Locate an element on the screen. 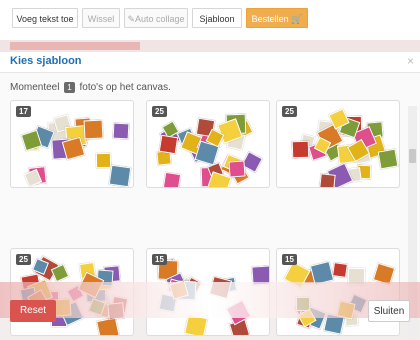 The width and height of the screenshot is (420, 340). order-button: Bestellen 🛒 is located at coordinates (277, 18).